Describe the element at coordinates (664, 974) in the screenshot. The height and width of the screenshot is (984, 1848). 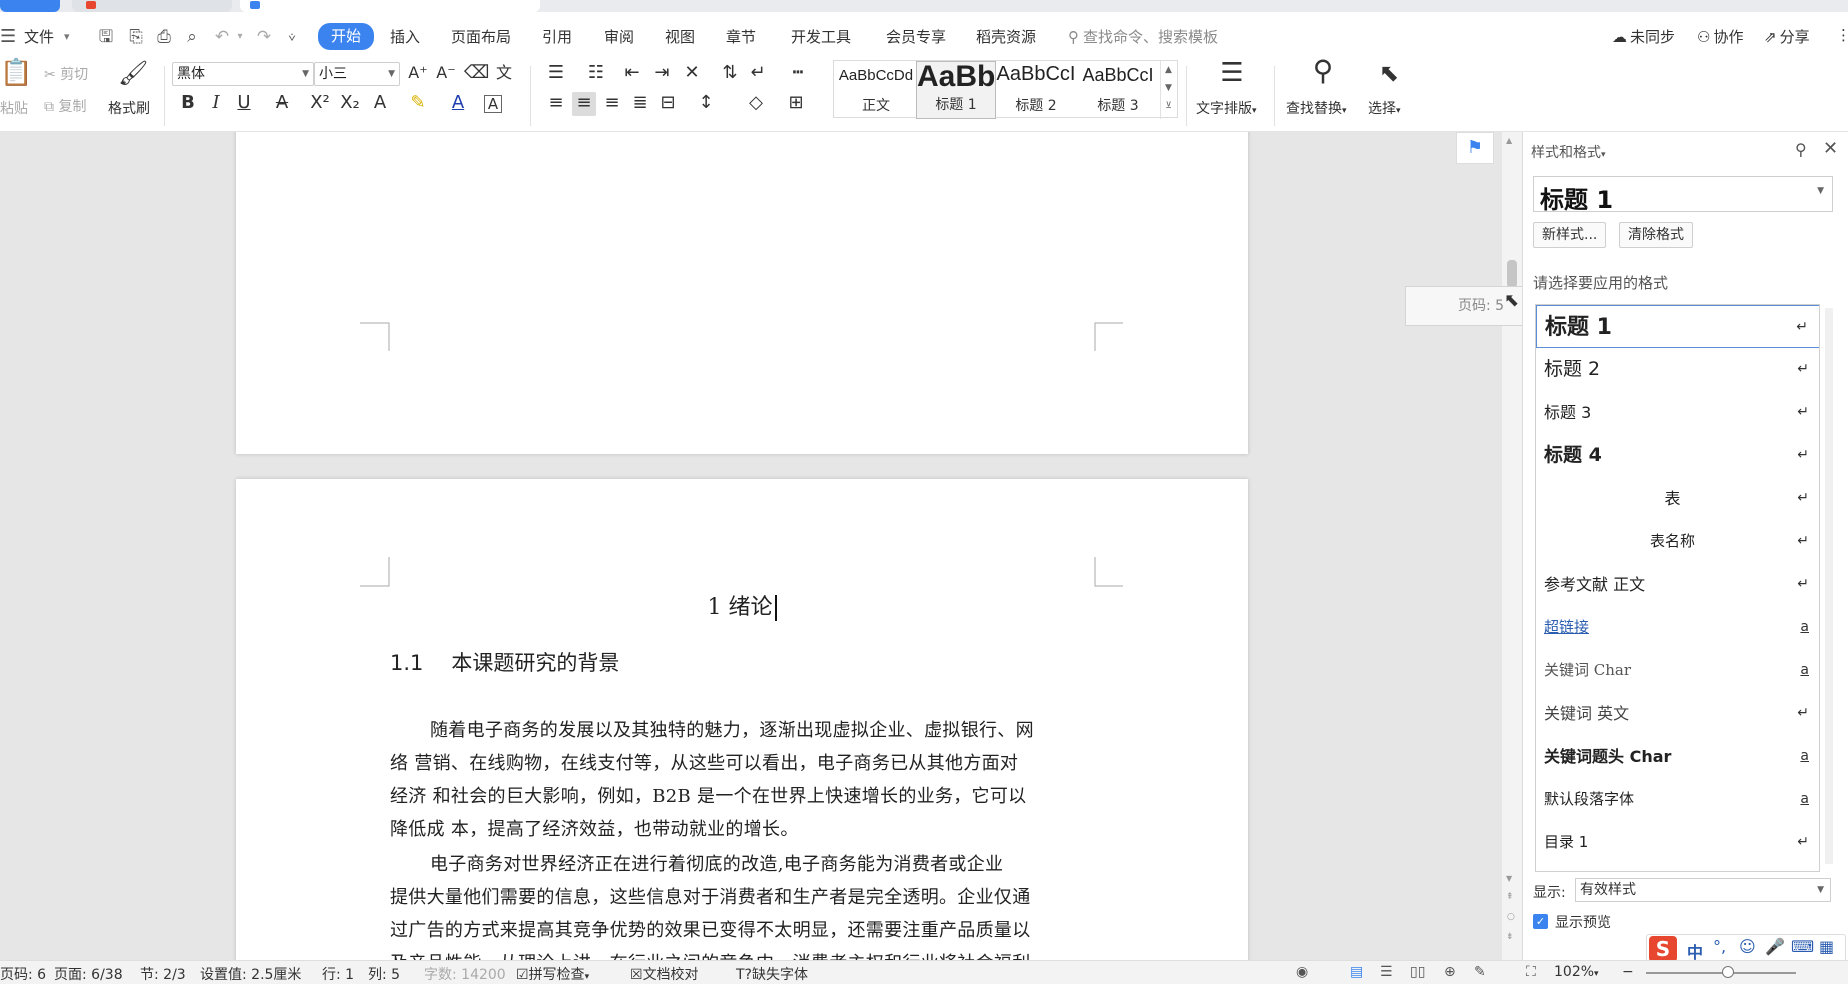
I see `proofread-button: ☒文档校对` at that location.